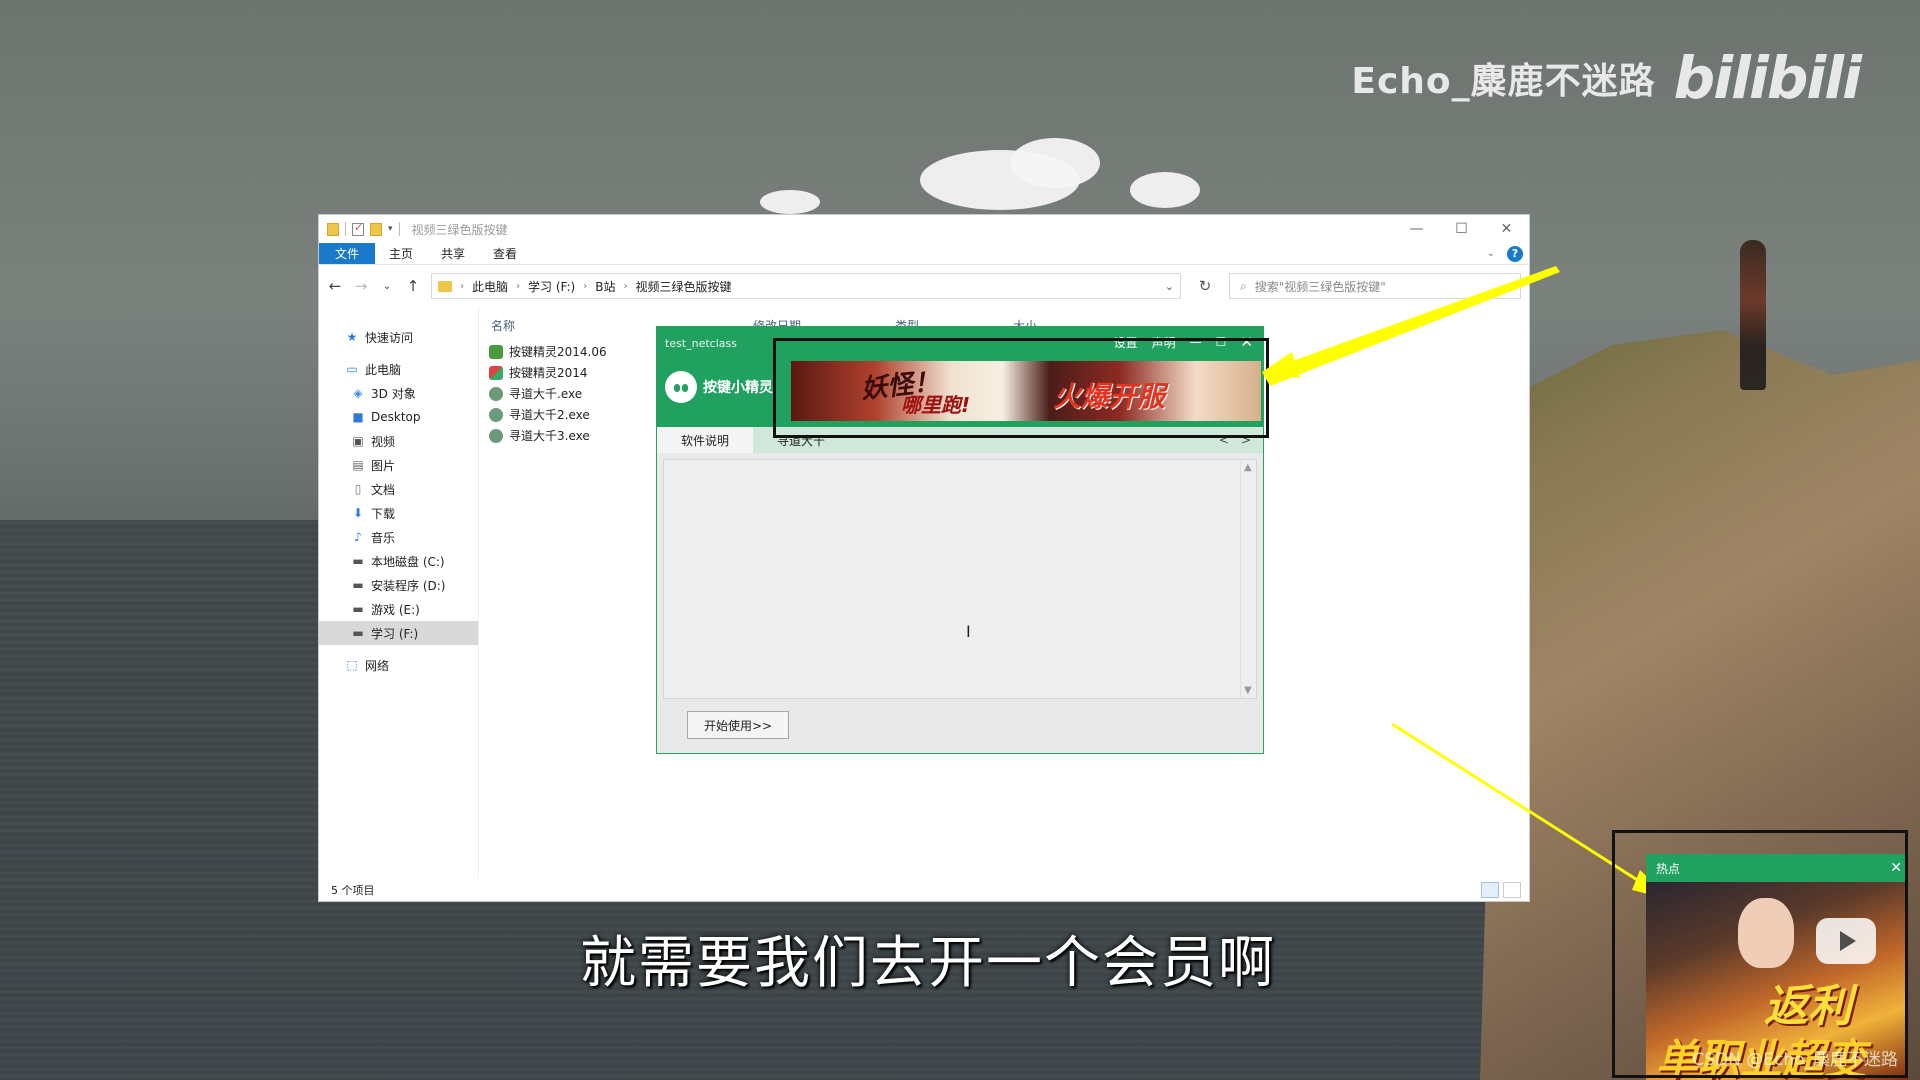  What do you see at coordinates (505, 253) in the screenshot?
I see `tab-view: 查看` at bounding box center [505, 253].